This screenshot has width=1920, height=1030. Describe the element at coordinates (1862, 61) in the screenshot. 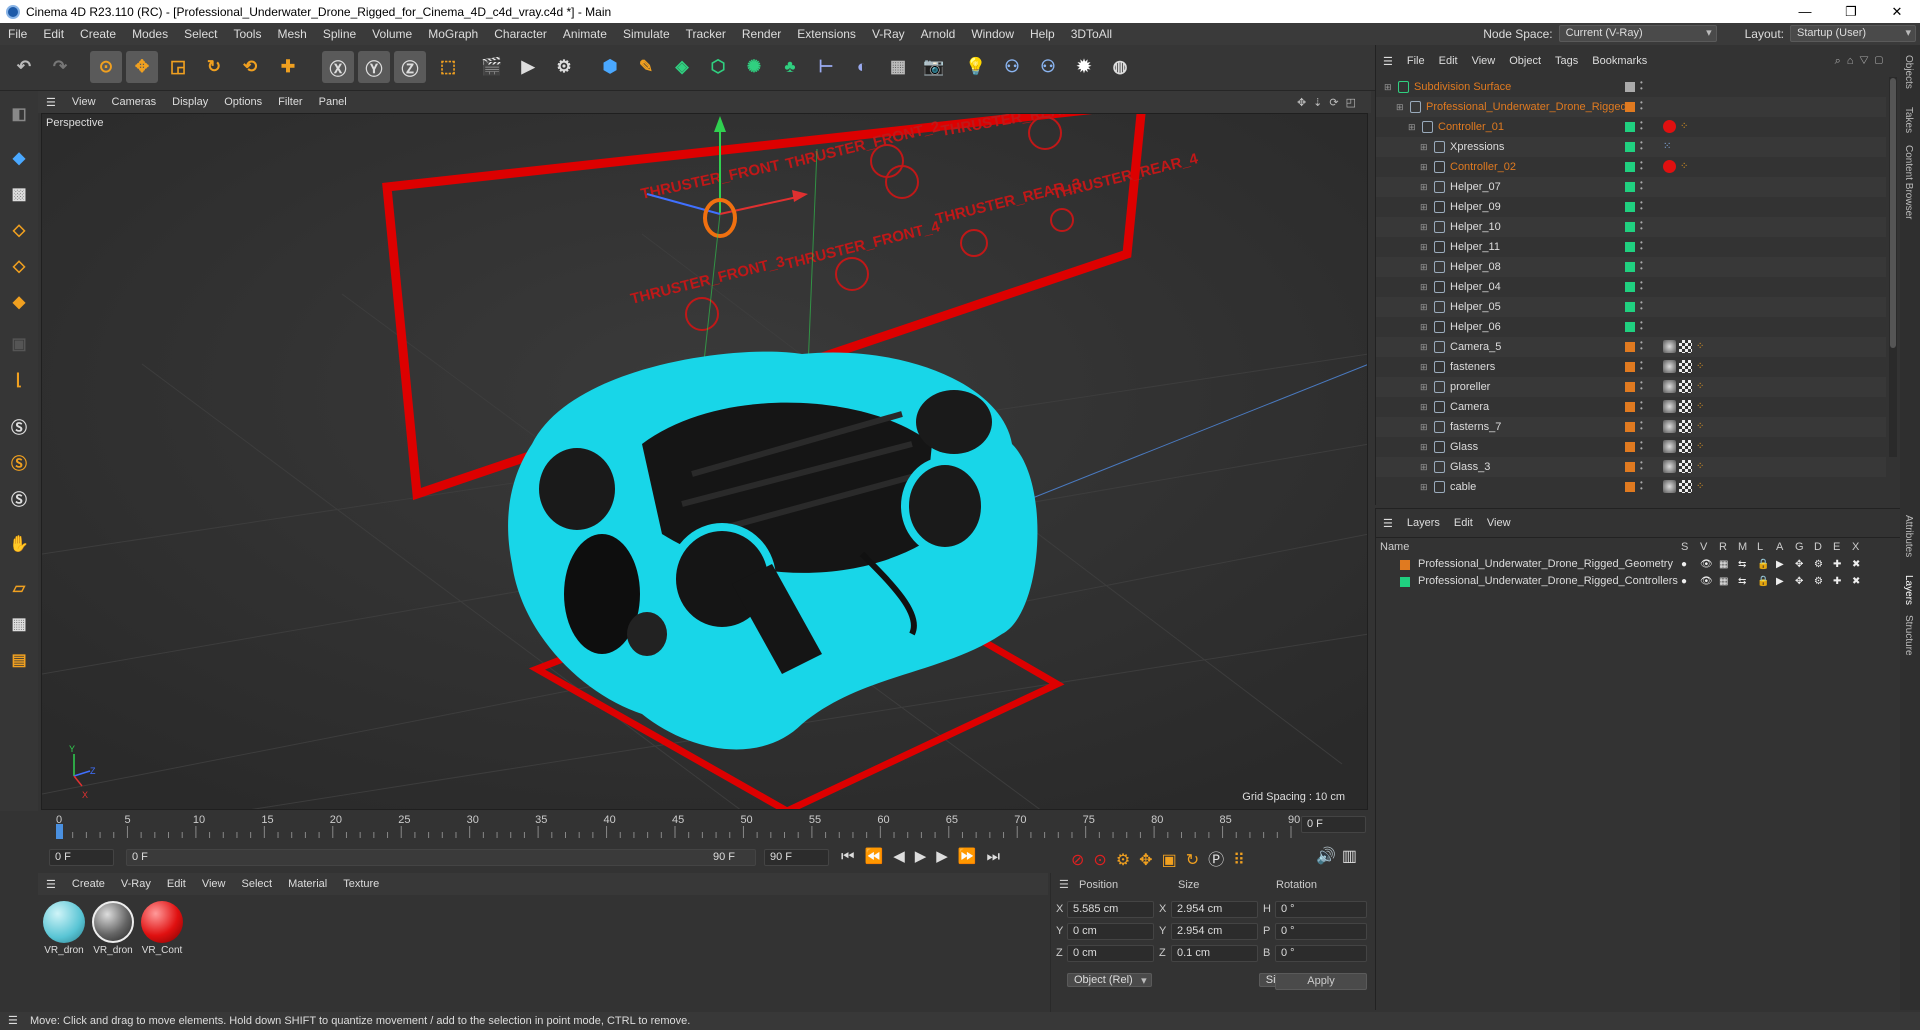

I see `object-search-icons: ⌕⌂▽▢` at that location.